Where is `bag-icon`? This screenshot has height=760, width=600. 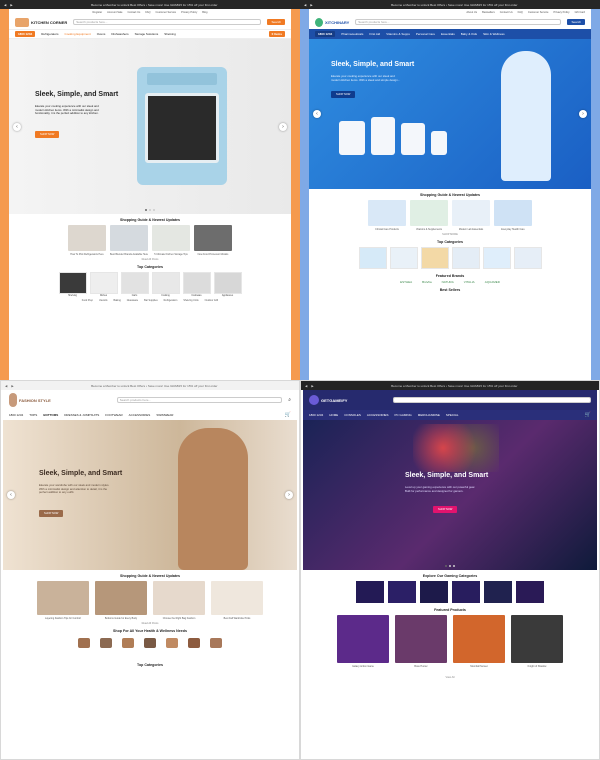 bag-icon is located at coordinates (128, 643).